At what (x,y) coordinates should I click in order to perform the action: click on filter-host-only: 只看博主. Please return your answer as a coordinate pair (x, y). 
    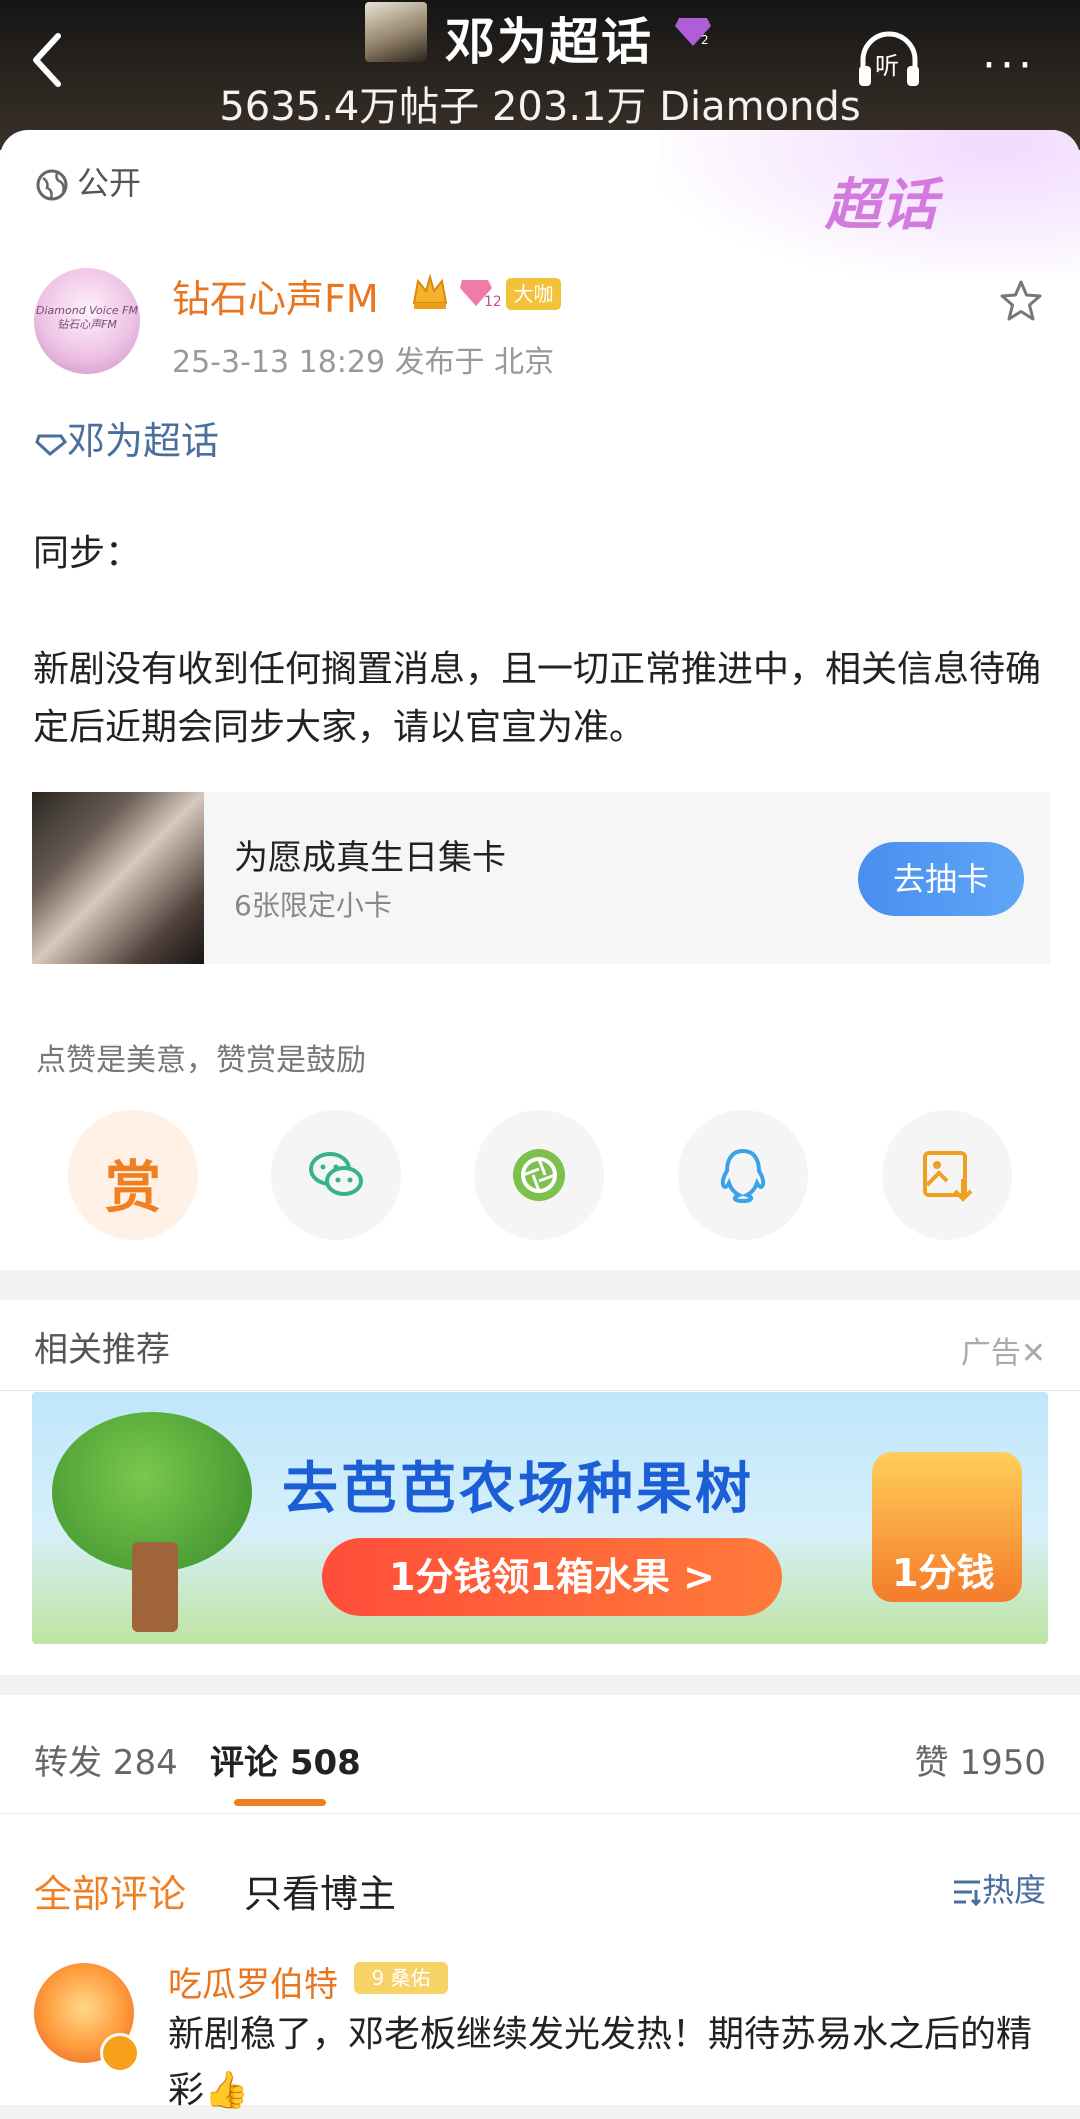
    Looking at the image, I should click on (320, 1890).